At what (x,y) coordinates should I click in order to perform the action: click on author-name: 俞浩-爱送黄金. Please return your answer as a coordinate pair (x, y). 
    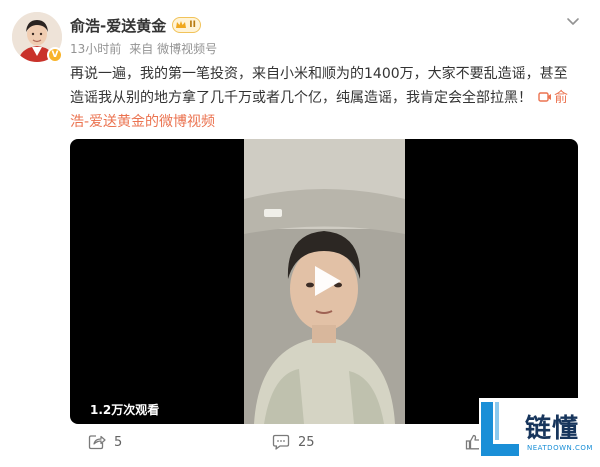
    Looking at the image, I should click on (118, 25).